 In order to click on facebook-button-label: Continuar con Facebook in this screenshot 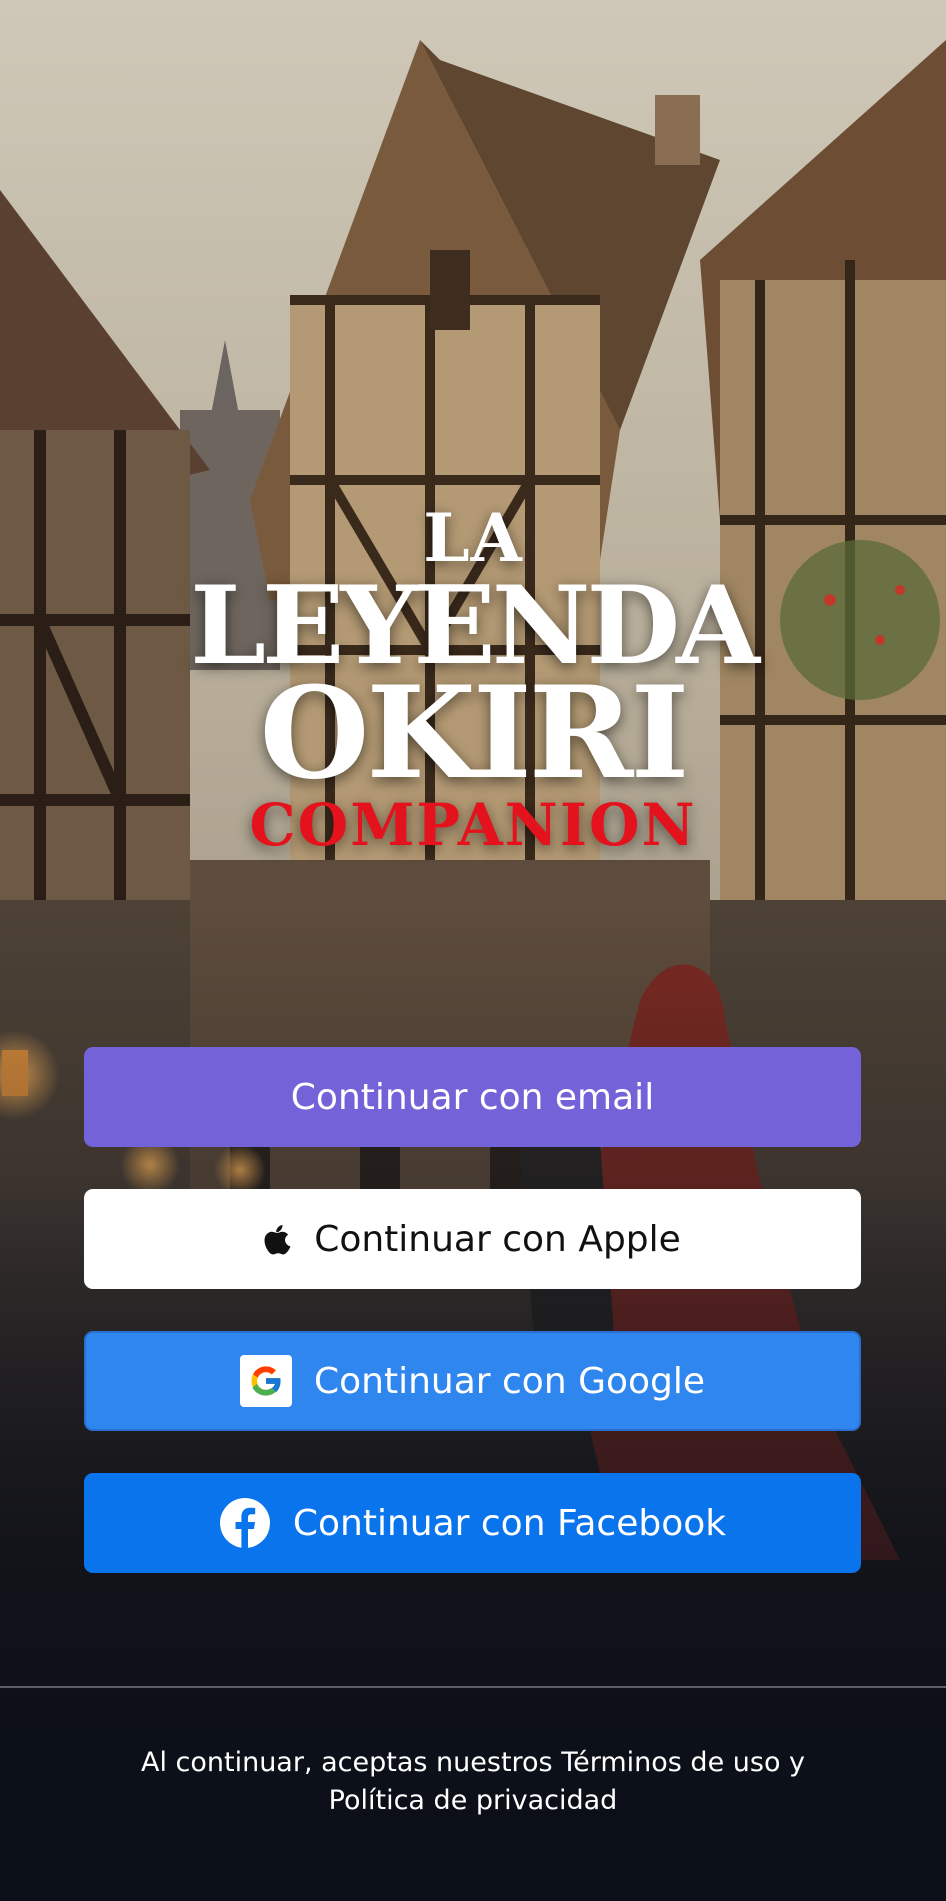, I will do `click(509, 1523)`.